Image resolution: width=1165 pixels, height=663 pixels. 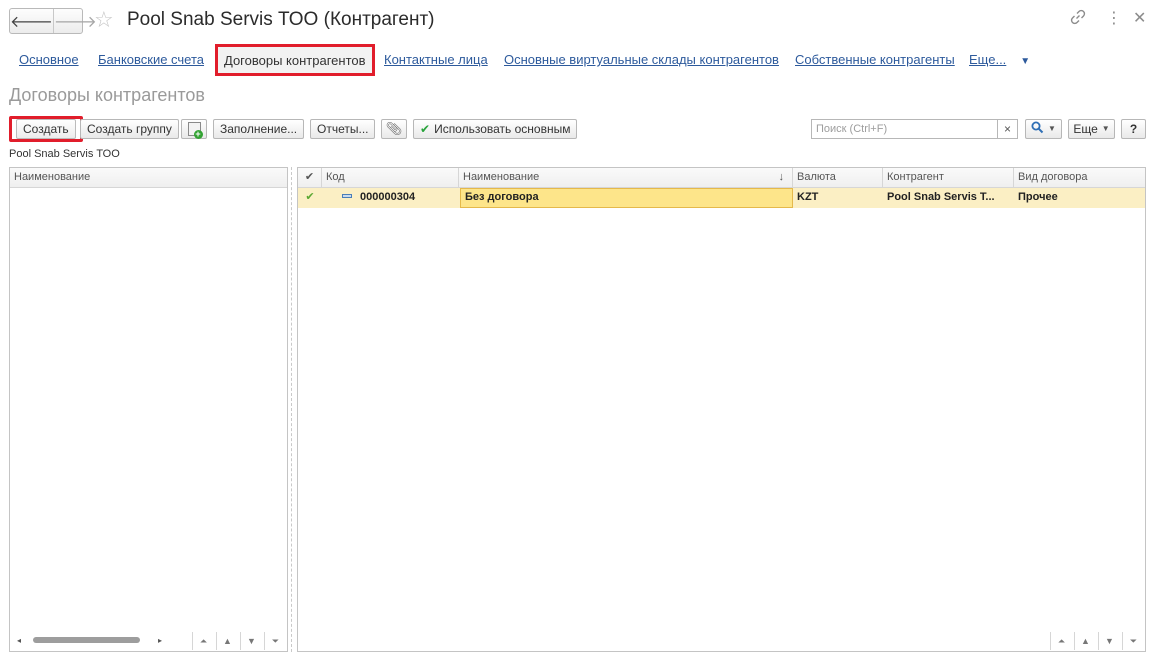 I want to click on group-tree-header-label: Наименование, so click(x=52, y=177).